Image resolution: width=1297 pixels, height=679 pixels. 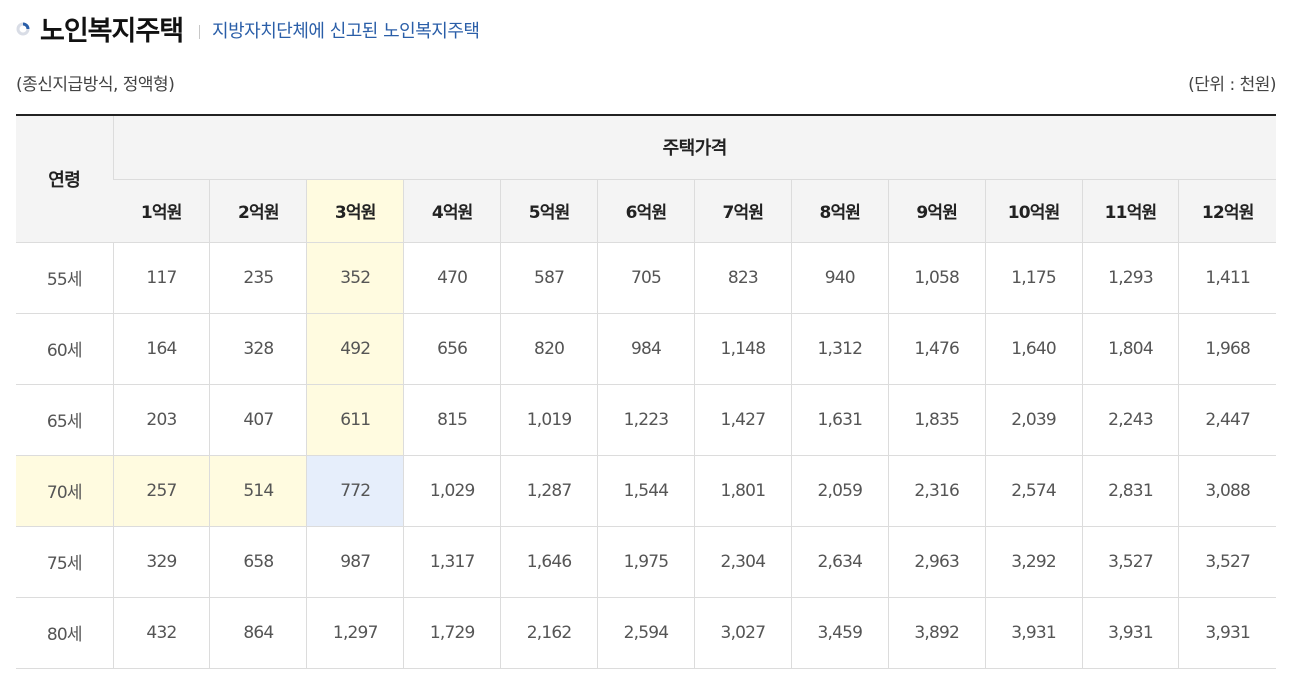 What do you see at coordinates (742, 562) in the screenshot?
I see `value-cell: 2,304` at bounding box center [742, 562].